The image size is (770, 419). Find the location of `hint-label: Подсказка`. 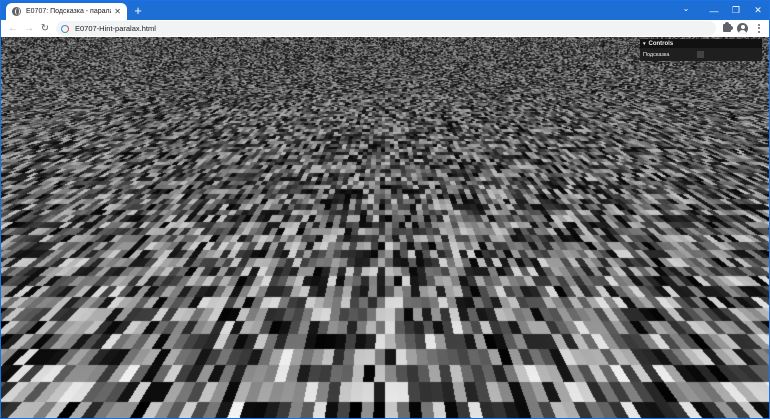

hint-label: Подсказка is located at coordinates (656, 54).